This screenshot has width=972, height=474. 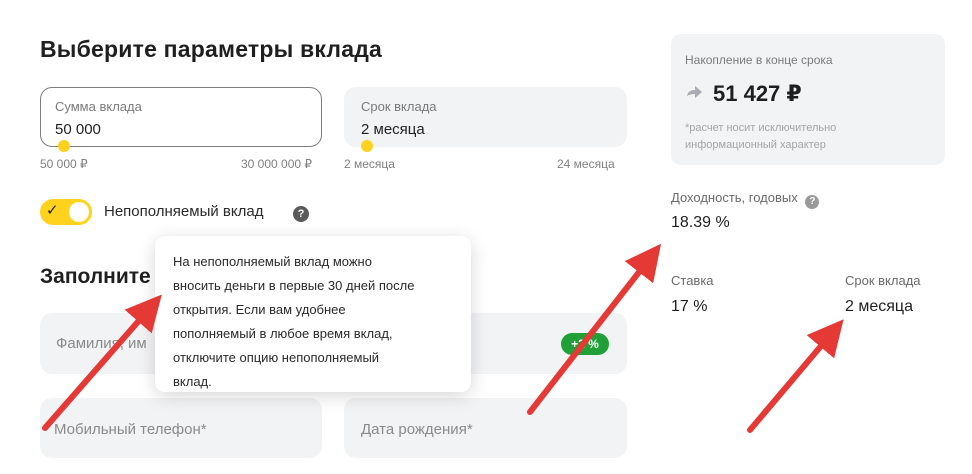 I want to click on non-replenishable-toggle: ✓, so click(x=66, y=212).